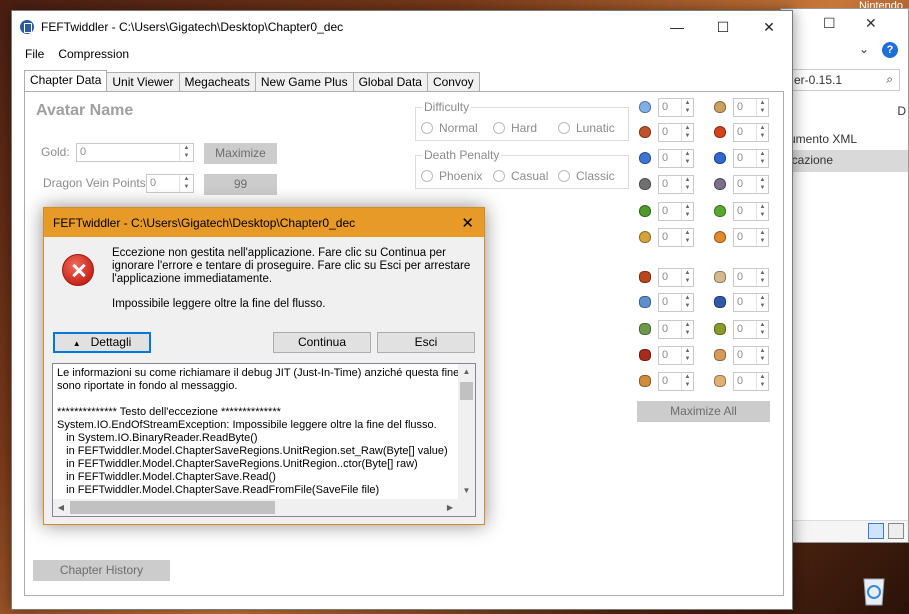 The width and height of the screenshot is (909, 614). Describe the element at coordinates (677, 27) in the screenshot. I see `minimize-icon: —` at that location.